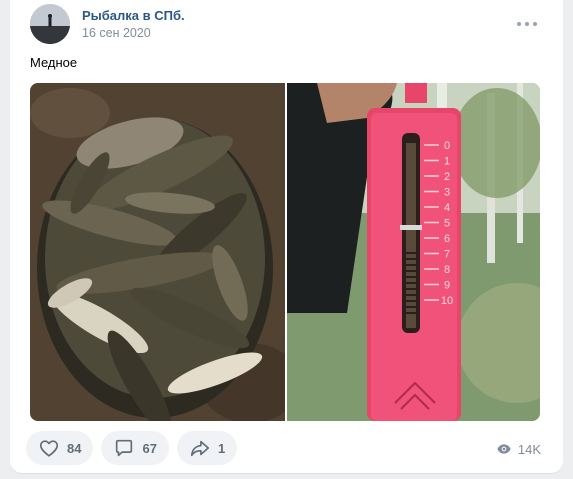 This screenshot has height=479, width=573. I want to click on share-button: 1, so click(207, 448).